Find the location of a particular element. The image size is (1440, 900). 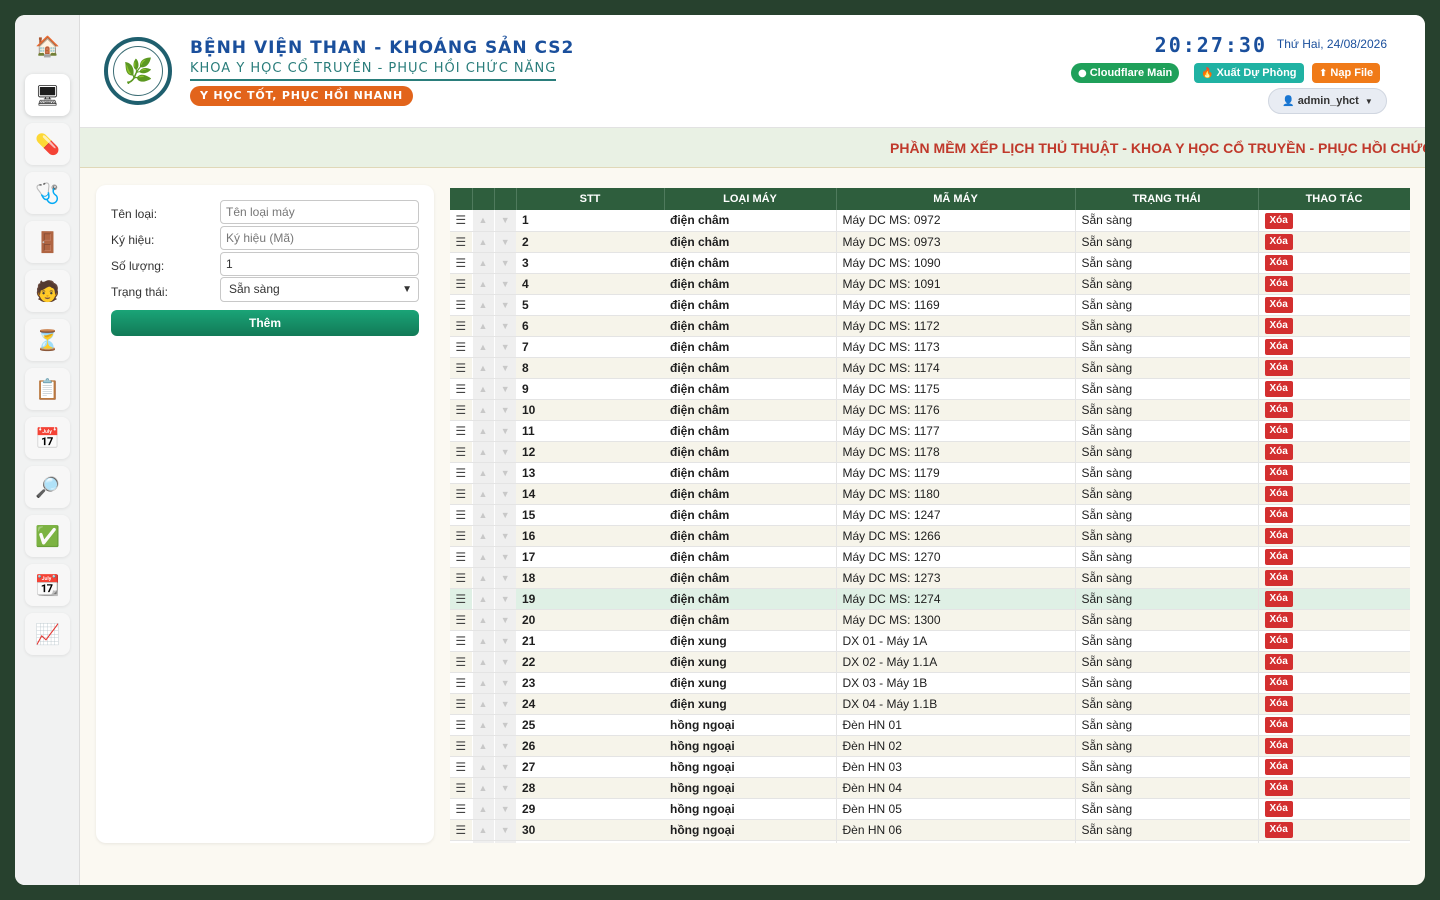

export-backup-button: 🔥 Xuất Dự Phòng is located at coordinates (1249, 73).